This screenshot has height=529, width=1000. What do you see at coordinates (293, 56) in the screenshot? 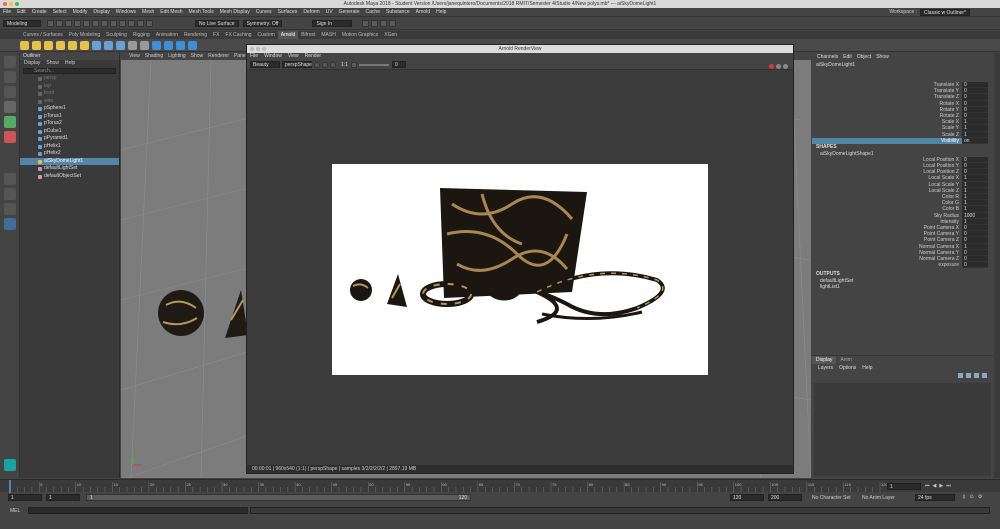
I see `renderview-menu-view: View` at bounding box center [293, 56].